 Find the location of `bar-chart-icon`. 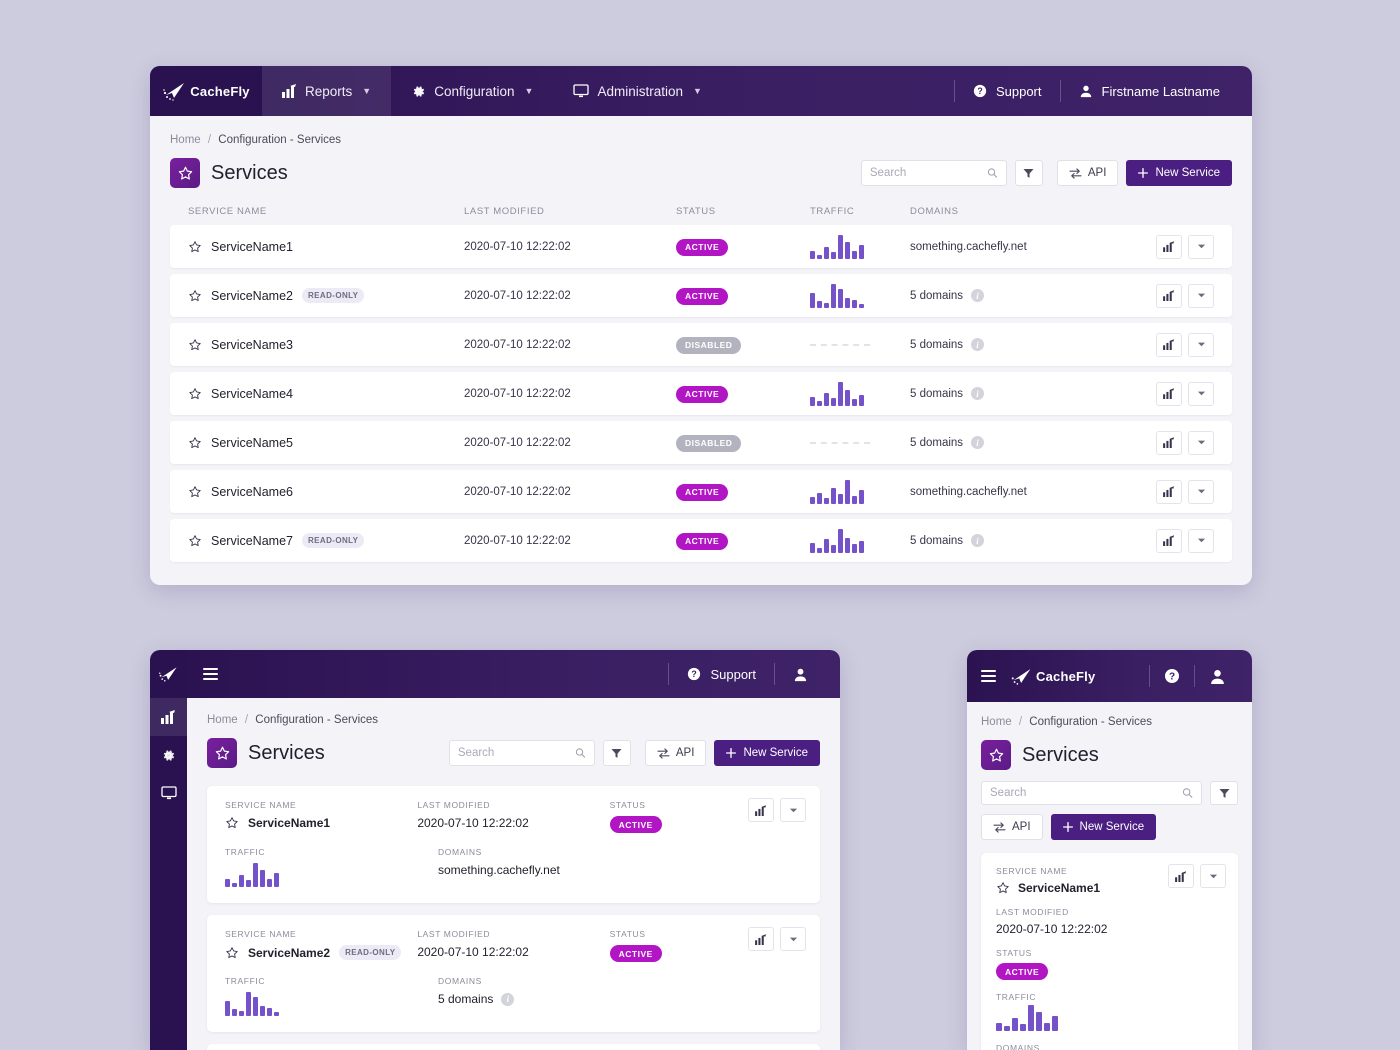

bar-chart-icon is located at coordinates (1169, 491).